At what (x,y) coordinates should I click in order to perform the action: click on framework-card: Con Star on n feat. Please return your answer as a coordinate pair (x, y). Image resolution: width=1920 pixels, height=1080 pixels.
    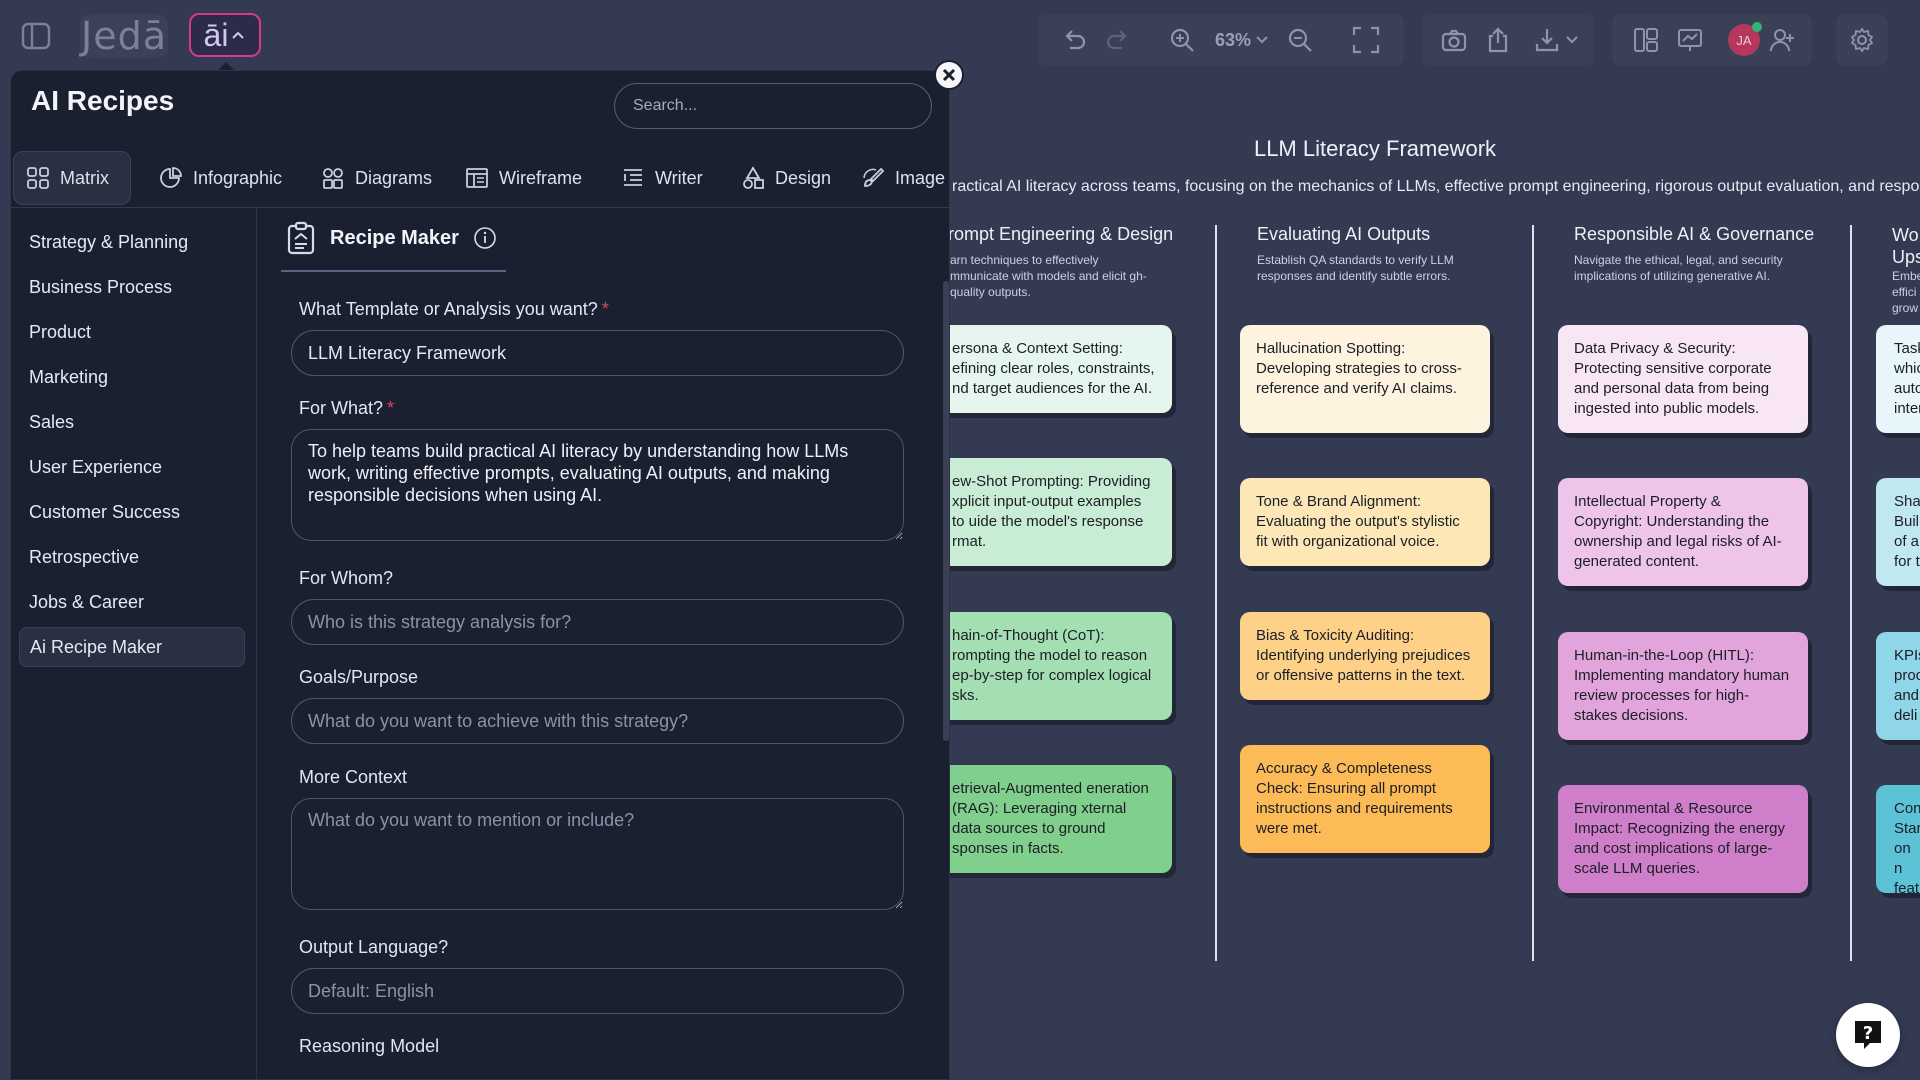
    Looking at the image, I should click on (1898, 839).